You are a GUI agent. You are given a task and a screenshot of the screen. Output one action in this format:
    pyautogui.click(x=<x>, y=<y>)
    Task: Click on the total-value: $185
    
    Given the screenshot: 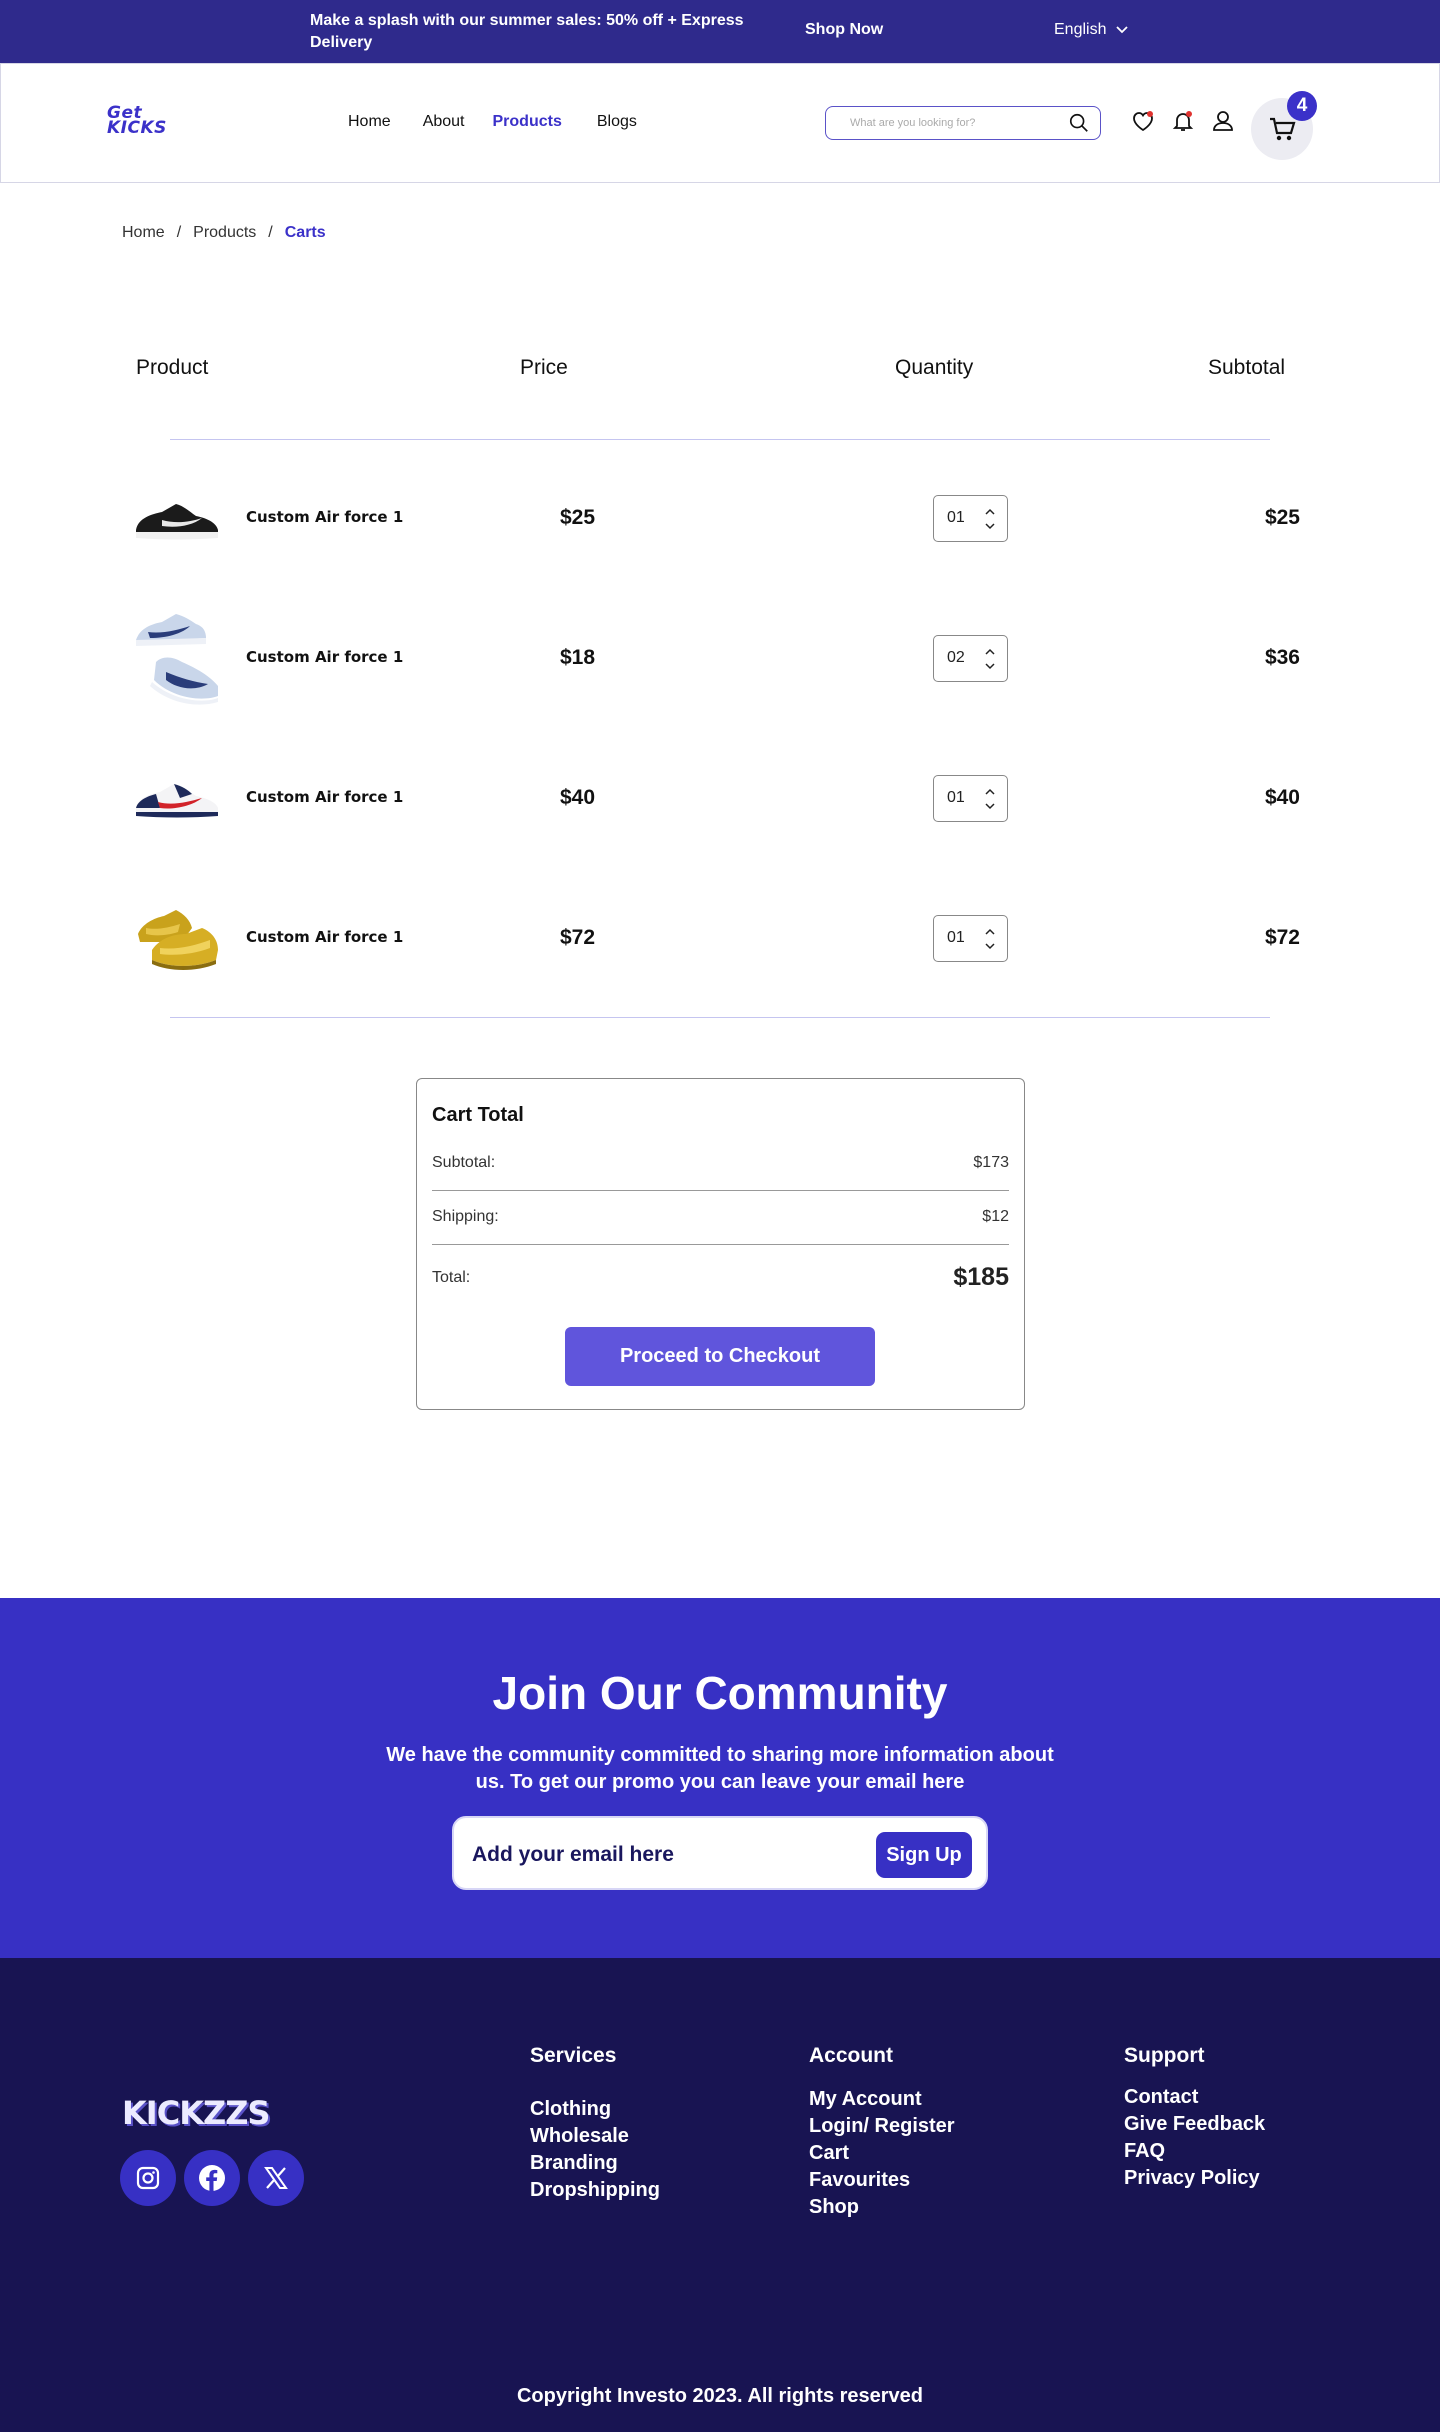 What is the action you would take?
    pyautogui.click(x=981, y=1277)
    